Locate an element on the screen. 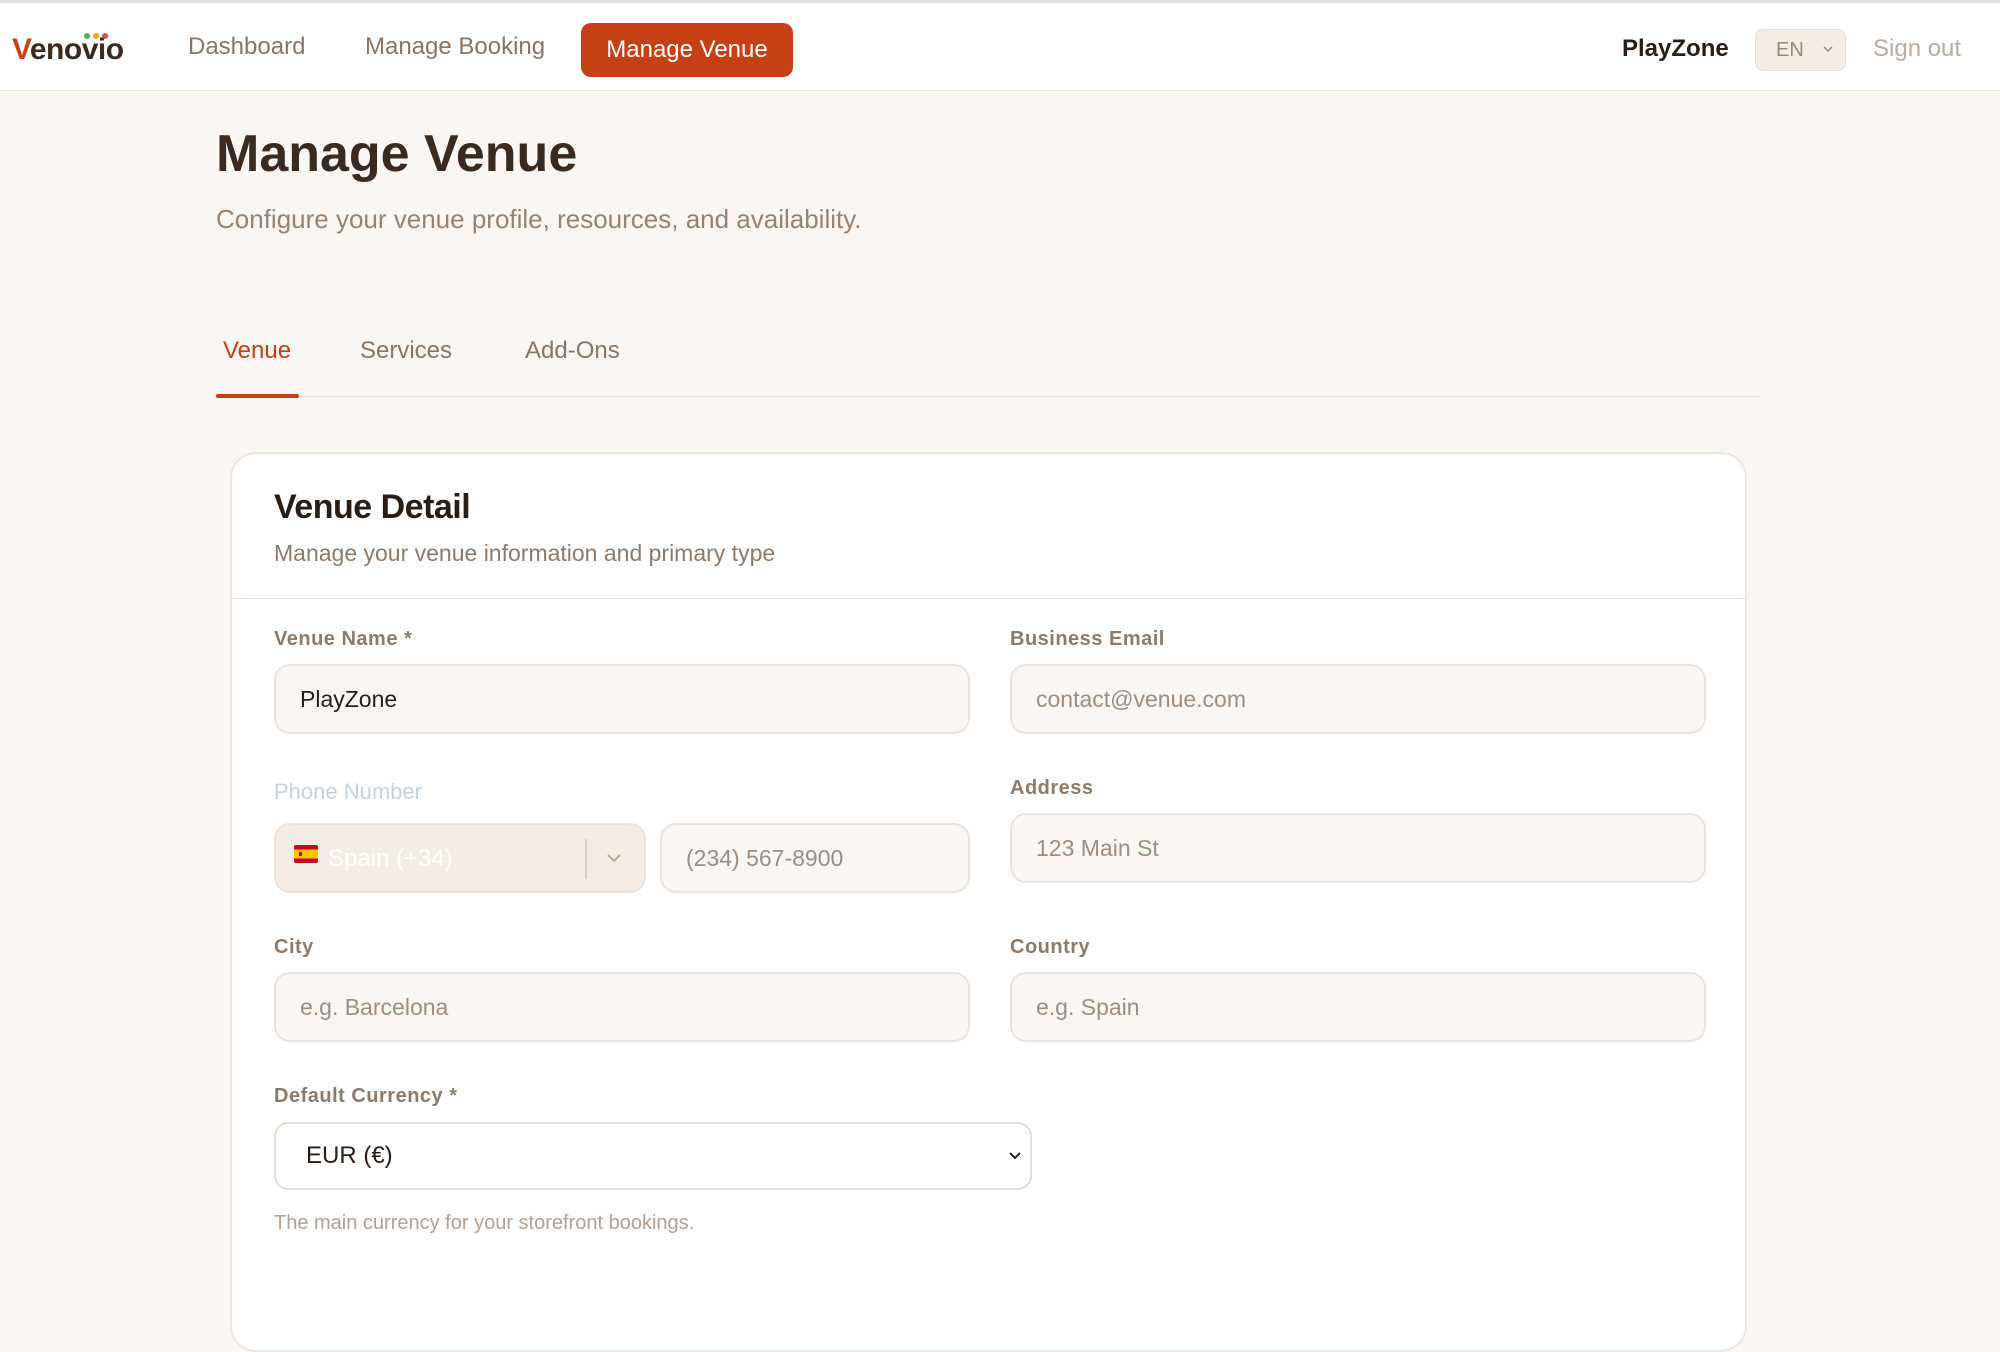 The height and width of the screenshot is (1352, 2000). business-email-input: contact@venue.com is located at coordinates (1358, 699).